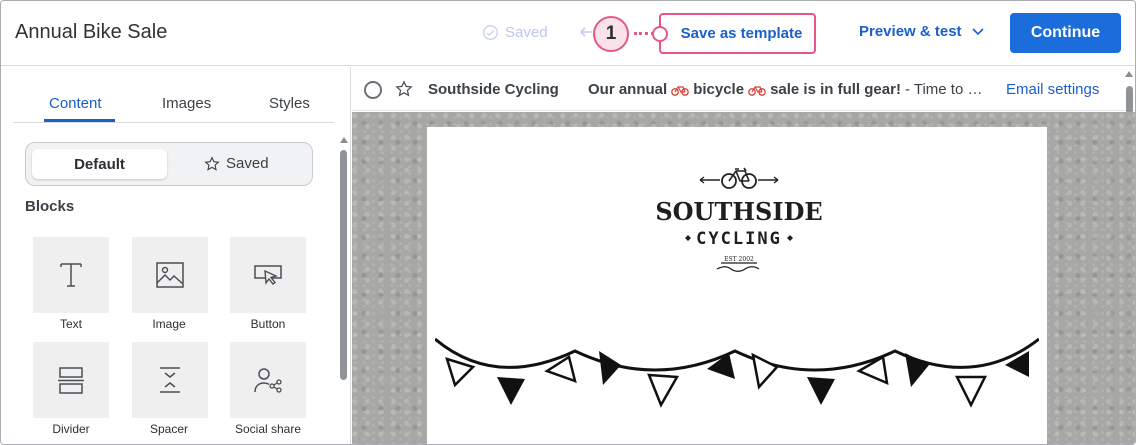 The height and width of the screenshot is (445, 1136). I want to click on tab-images: Images, so click(186, 103).